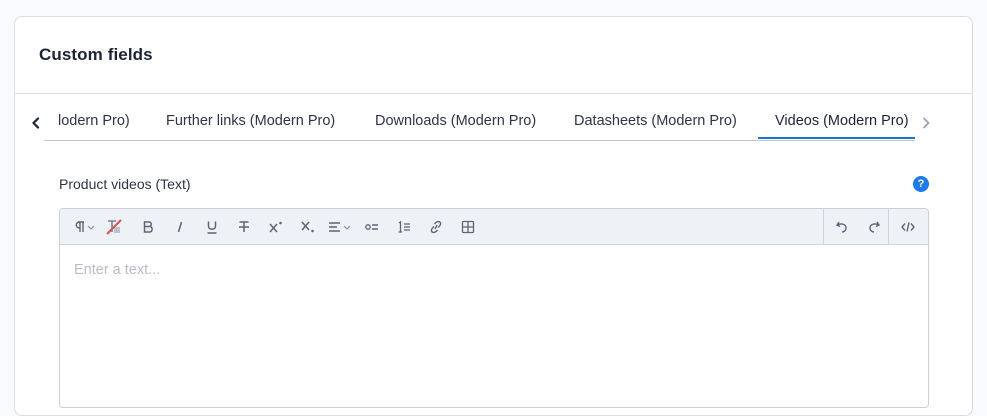  I want to click on code-view-icon, so click(908, 227).